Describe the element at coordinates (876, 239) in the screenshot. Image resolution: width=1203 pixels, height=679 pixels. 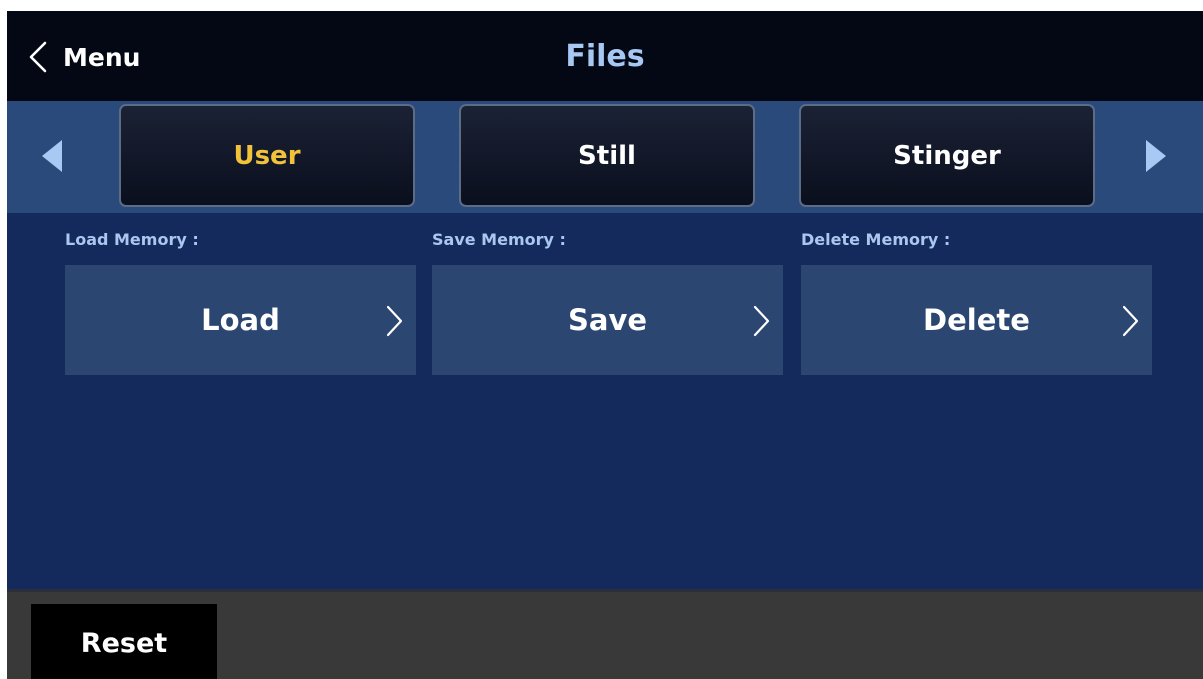
I see `delete-memory-label: Delete Memory :` at that location.